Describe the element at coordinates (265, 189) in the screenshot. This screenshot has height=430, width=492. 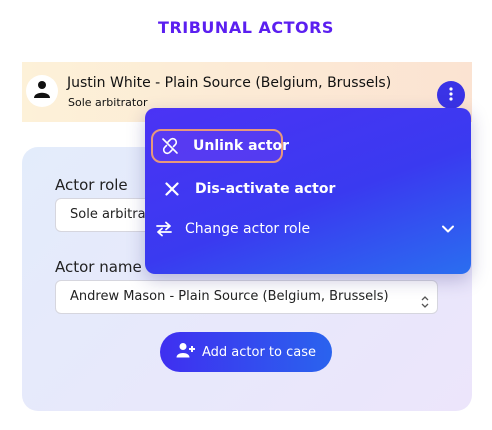
I see `menu-item-deactivate-actor-label: Dis-activate actor` at that location.